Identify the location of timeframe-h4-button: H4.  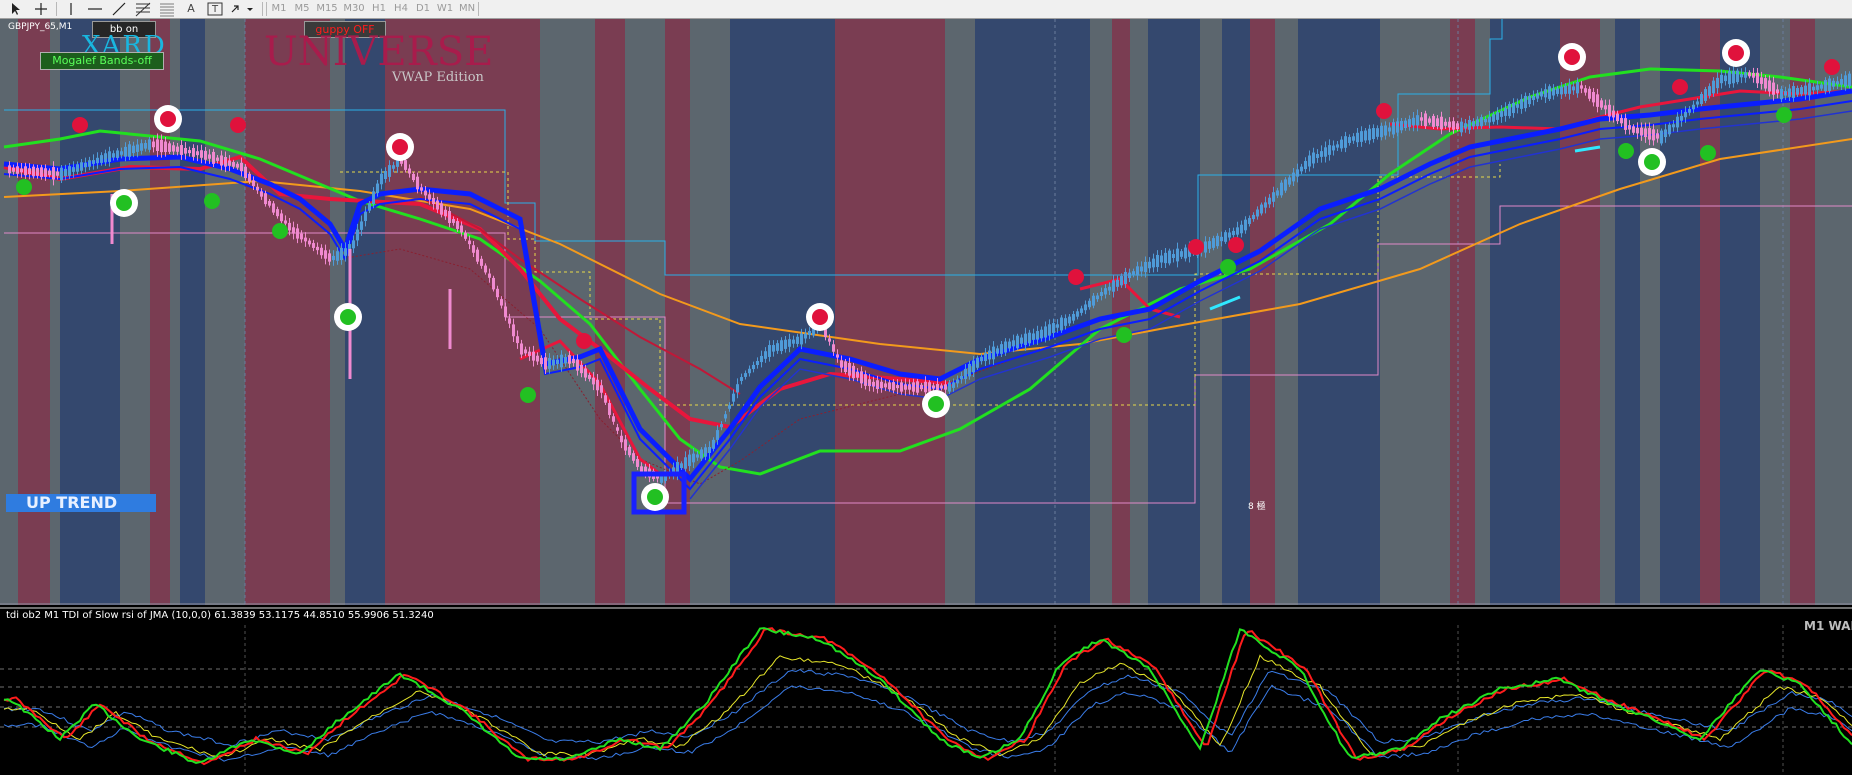
(401, 9).